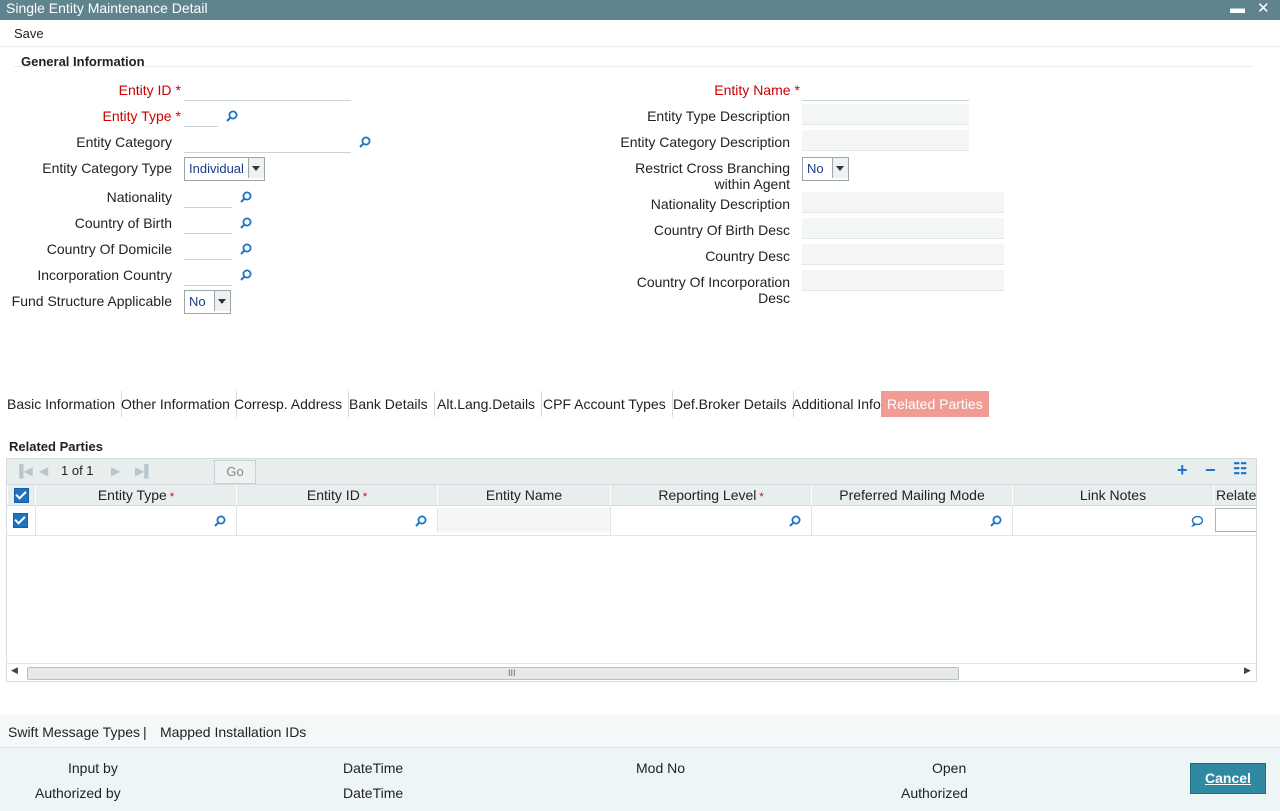  What do you see at coordinates (713, 290) in the screenshot?
I see `country-of-incorporation-desc-label: Country Of Incorporation Desc` at bounding box center [713, 290].